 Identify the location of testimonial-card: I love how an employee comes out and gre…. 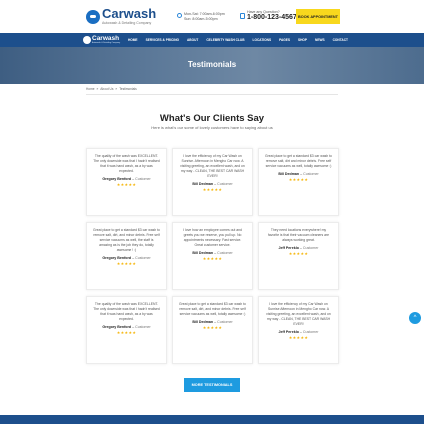
(212, 256).